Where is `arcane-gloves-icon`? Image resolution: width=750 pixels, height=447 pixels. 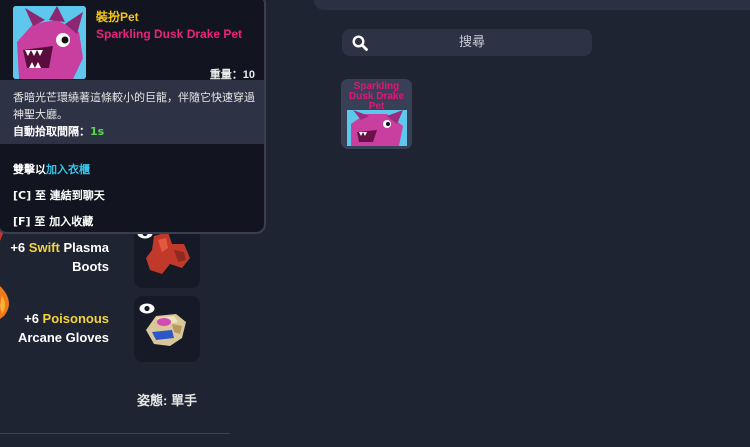 arcane-gloves-icon is located at coordinates (166, 330).